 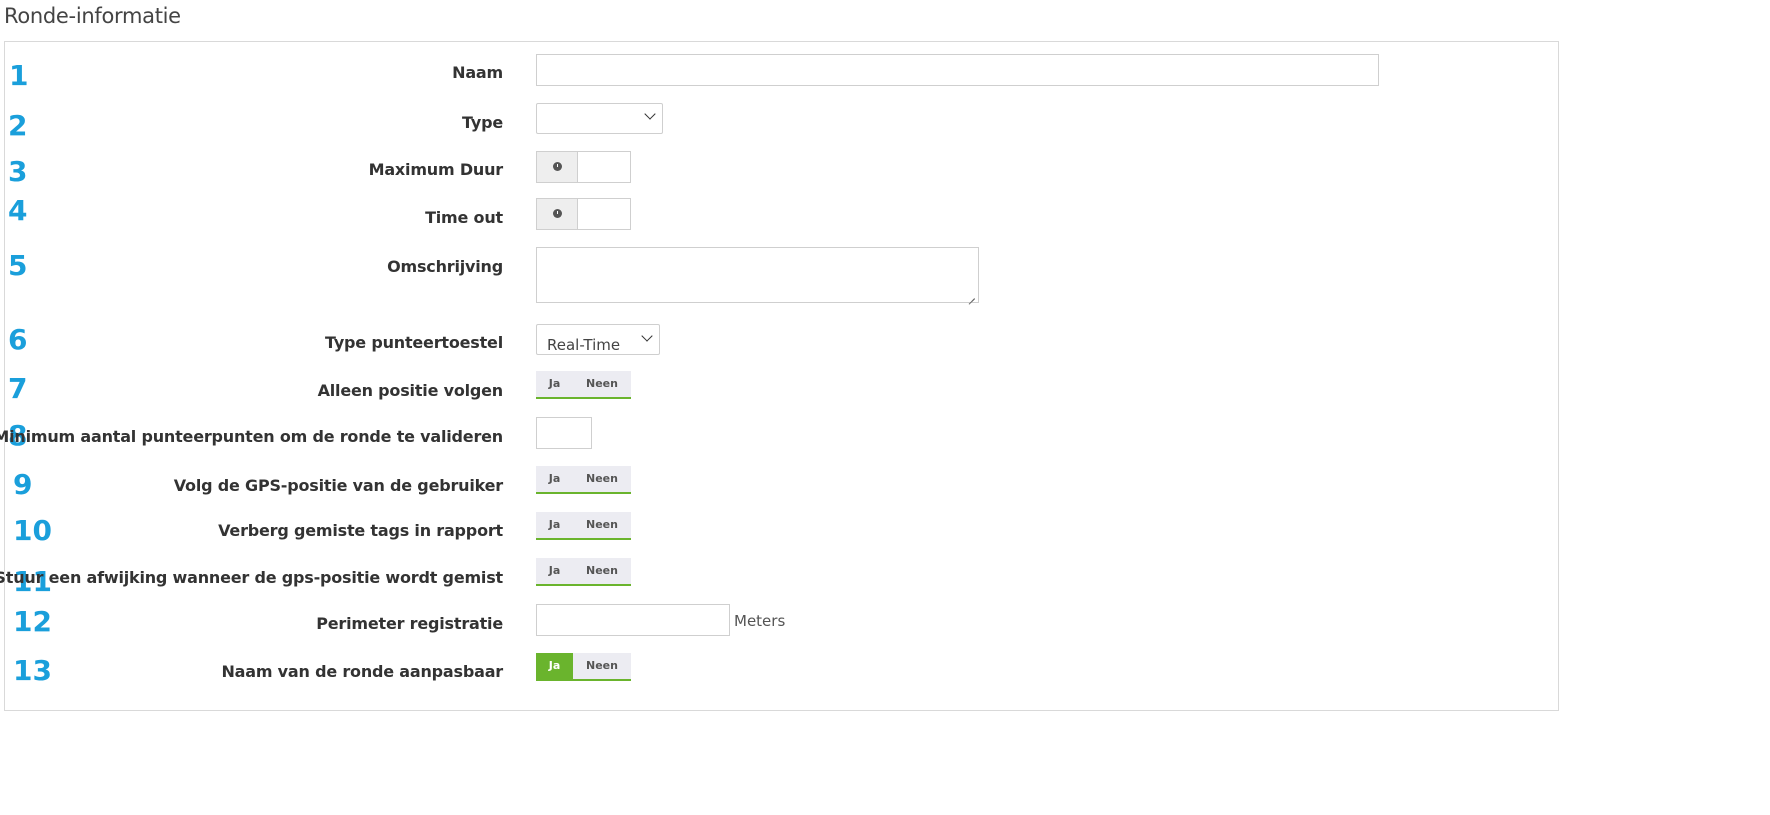 I want to click on label-perimeter: Perimeter registratie, so click(x=409, y=623).